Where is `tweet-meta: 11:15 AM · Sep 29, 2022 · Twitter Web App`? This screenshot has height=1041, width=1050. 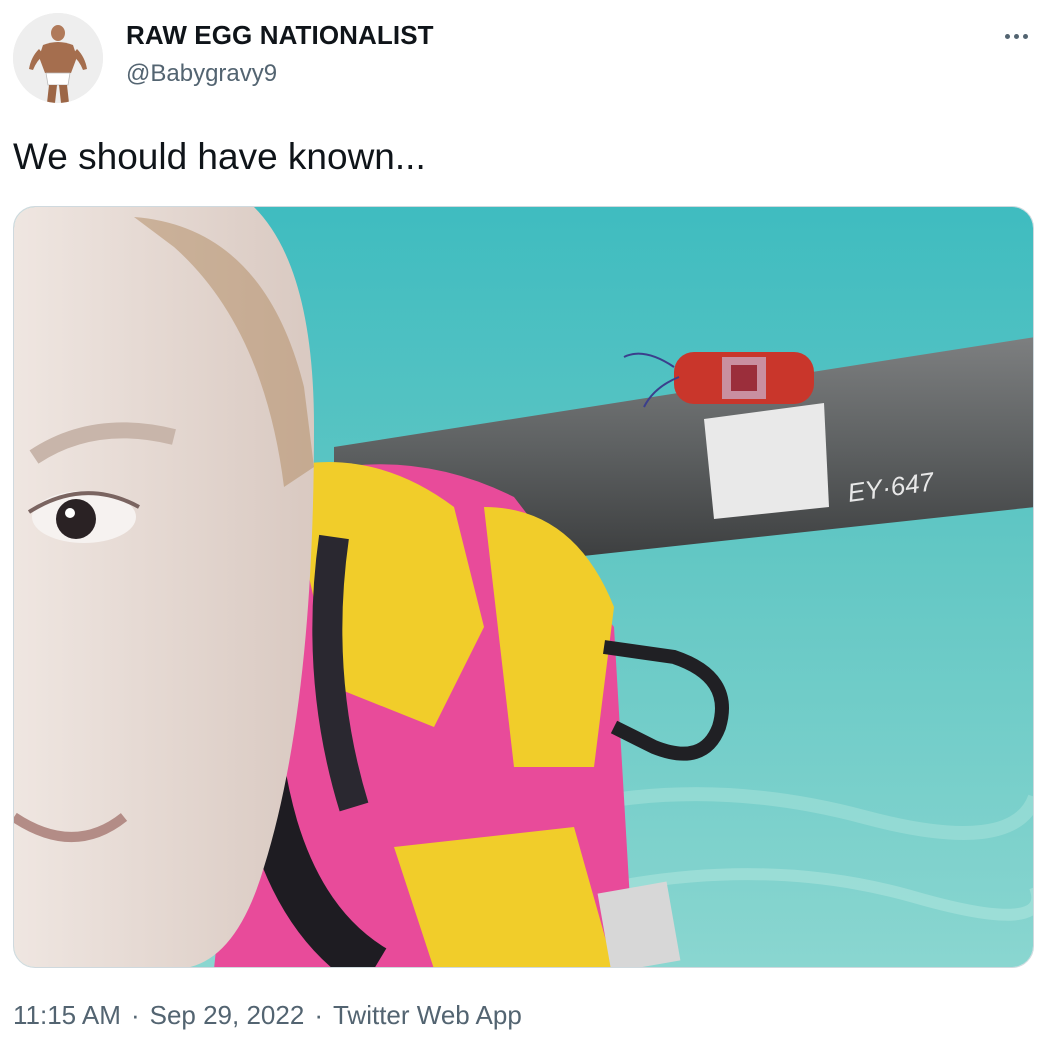 tweet-meta: 11:15 AM · Sep 29, 2022 · Twitter Web App is located at coordinates (267, 1015).